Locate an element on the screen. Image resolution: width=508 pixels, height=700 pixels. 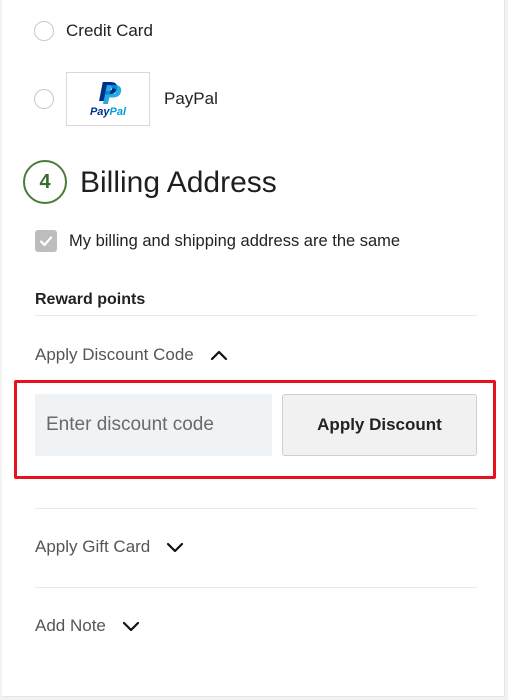
credit-card-radio is located at coordinates (44, 31).